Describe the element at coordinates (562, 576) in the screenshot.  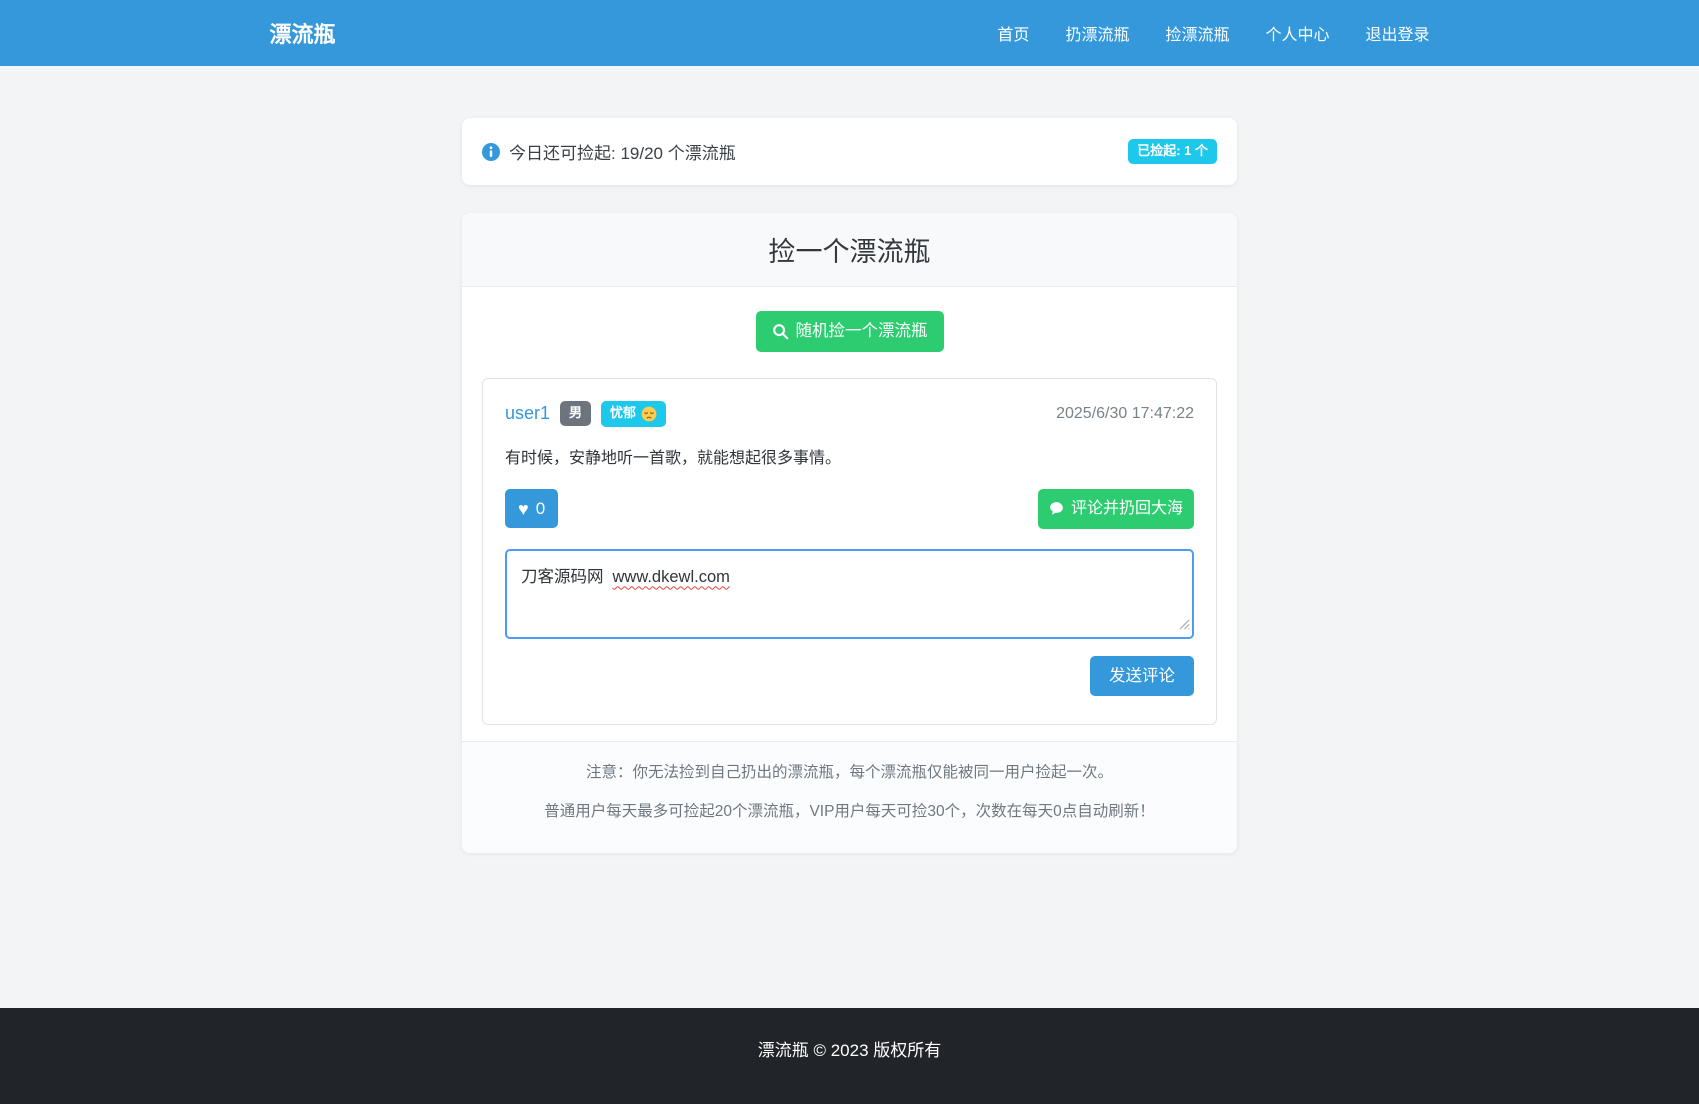
I see `comment-text: 刀客源码网` at that location.